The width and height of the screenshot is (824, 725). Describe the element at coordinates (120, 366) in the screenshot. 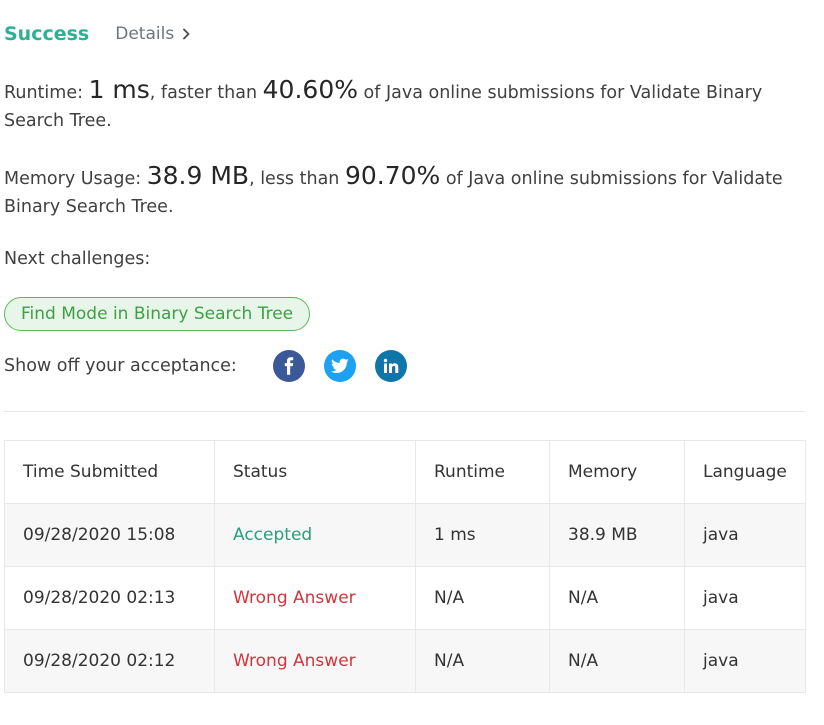

I see `share-label: Show off your acceptance:` at that location.